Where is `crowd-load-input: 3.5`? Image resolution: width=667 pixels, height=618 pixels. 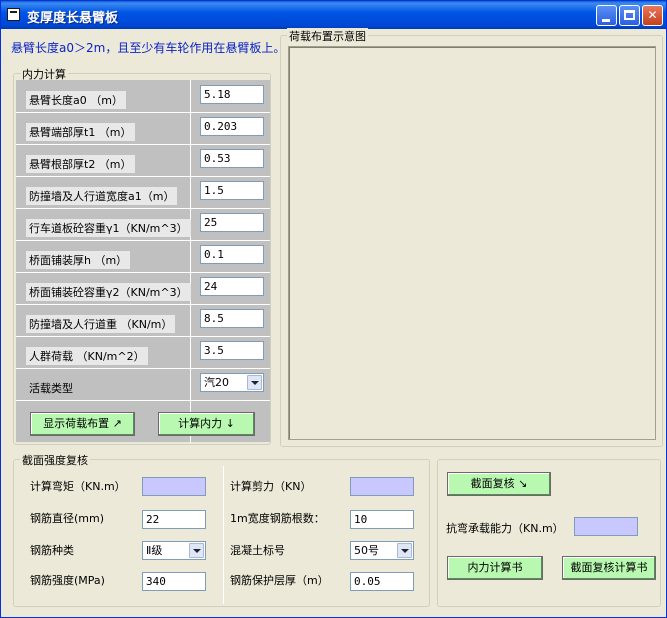
crowd-load-input: 3.5 is located at coordinates (232, 350).